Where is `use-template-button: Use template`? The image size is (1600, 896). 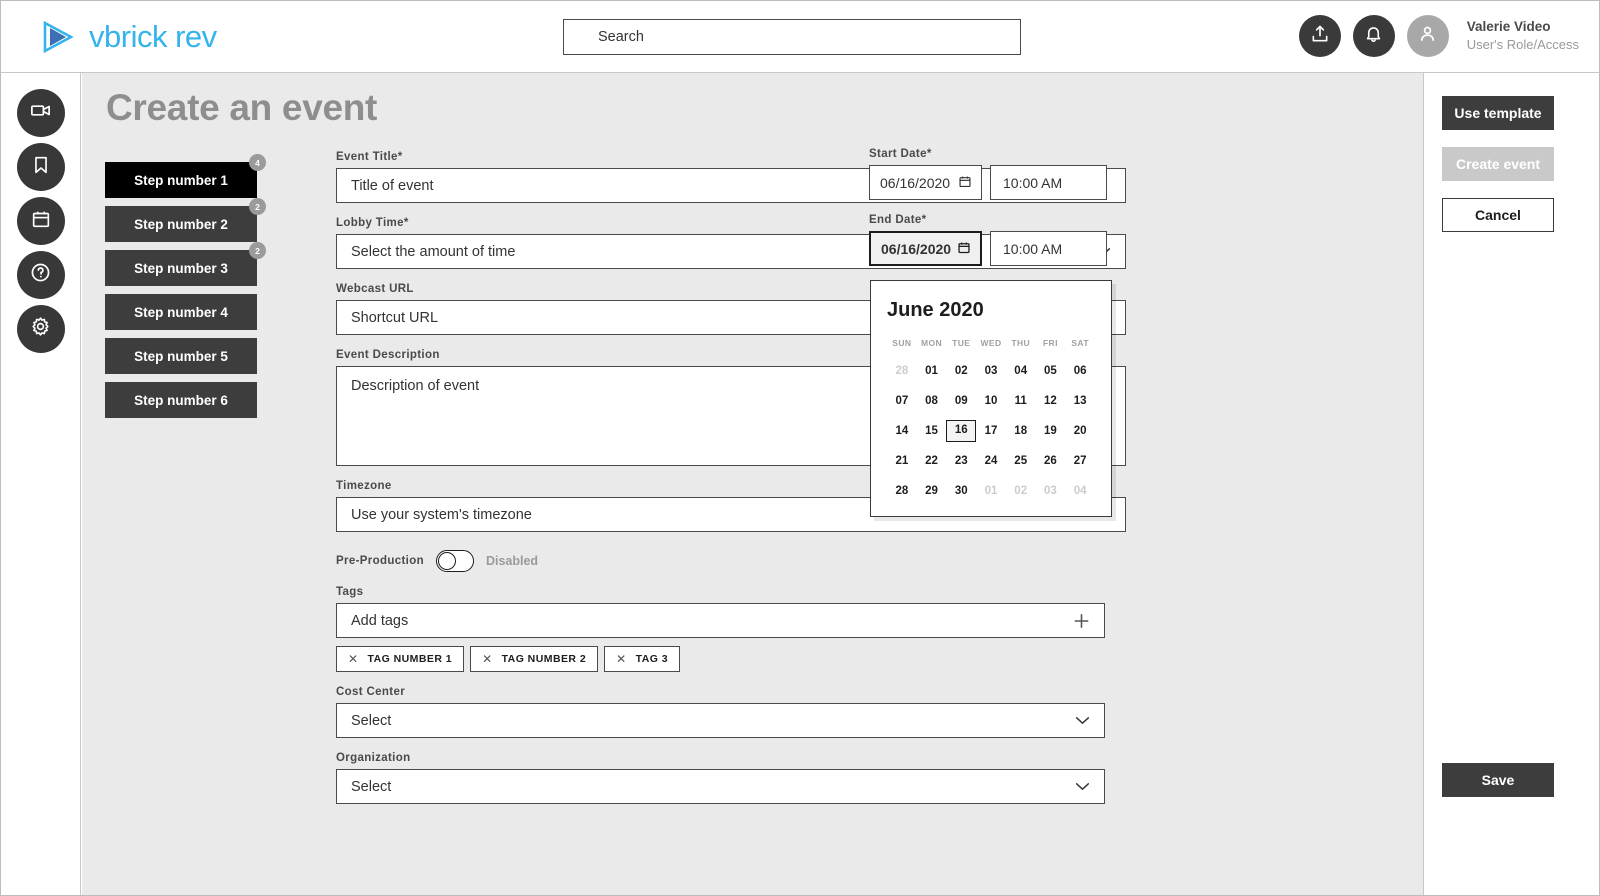 use-template-button: Use template is located at coordinates (1498, 113).